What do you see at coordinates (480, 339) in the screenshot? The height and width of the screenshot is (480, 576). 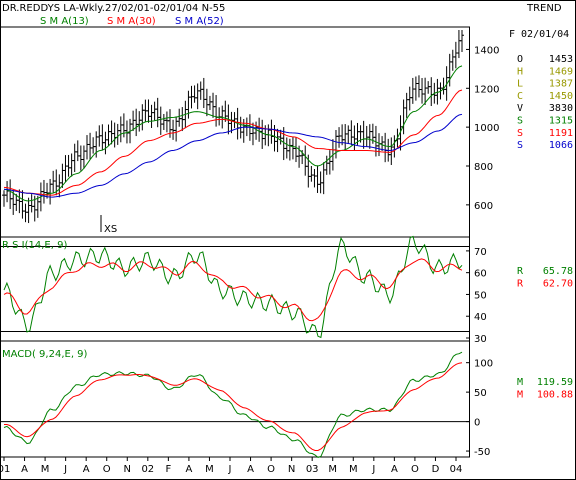 I see `rsi-ytick-label: 30` at bounding box center [480, 339].